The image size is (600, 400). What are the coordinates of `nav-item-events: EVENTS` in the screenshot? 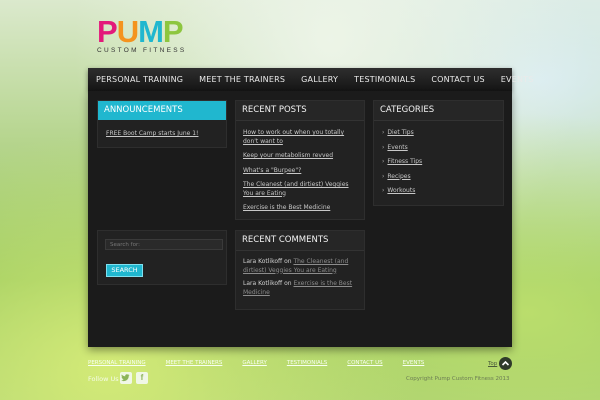 It's located at (517, 79).